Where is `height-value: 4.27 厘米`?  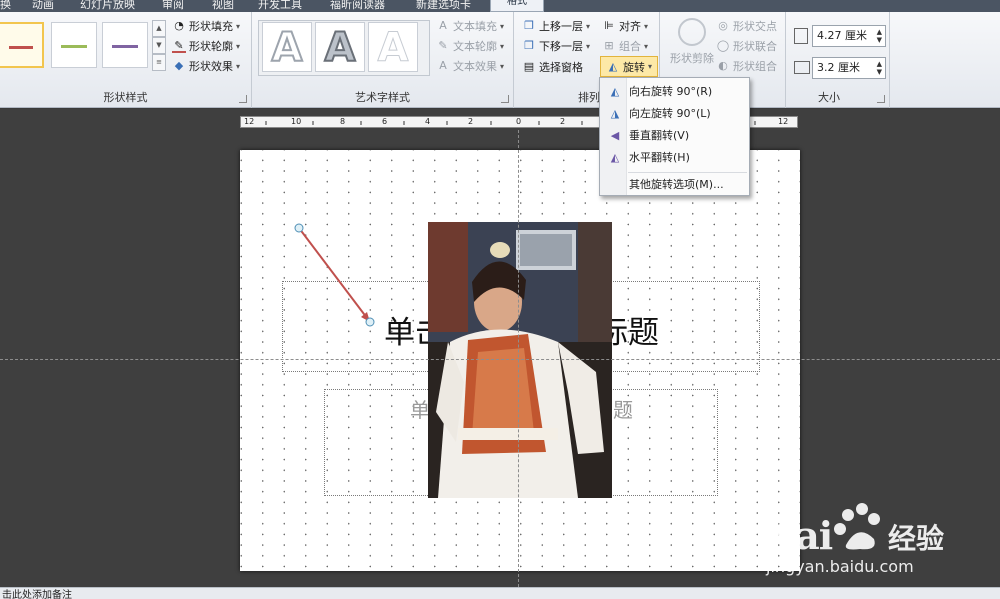 height-value: 4.27 厘米 is located at coordinates (842, 35).